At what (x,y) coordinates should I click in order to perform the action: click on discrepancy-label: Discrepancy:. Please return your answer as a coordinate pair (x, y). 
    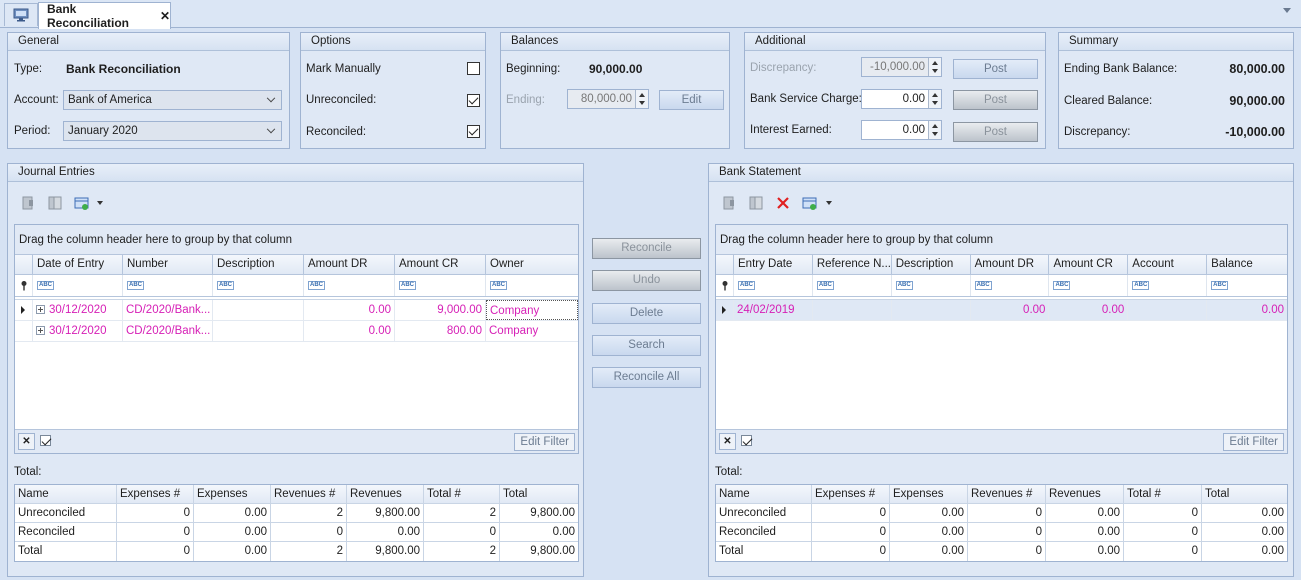
    Looking at the image, I should click on (783, 68).